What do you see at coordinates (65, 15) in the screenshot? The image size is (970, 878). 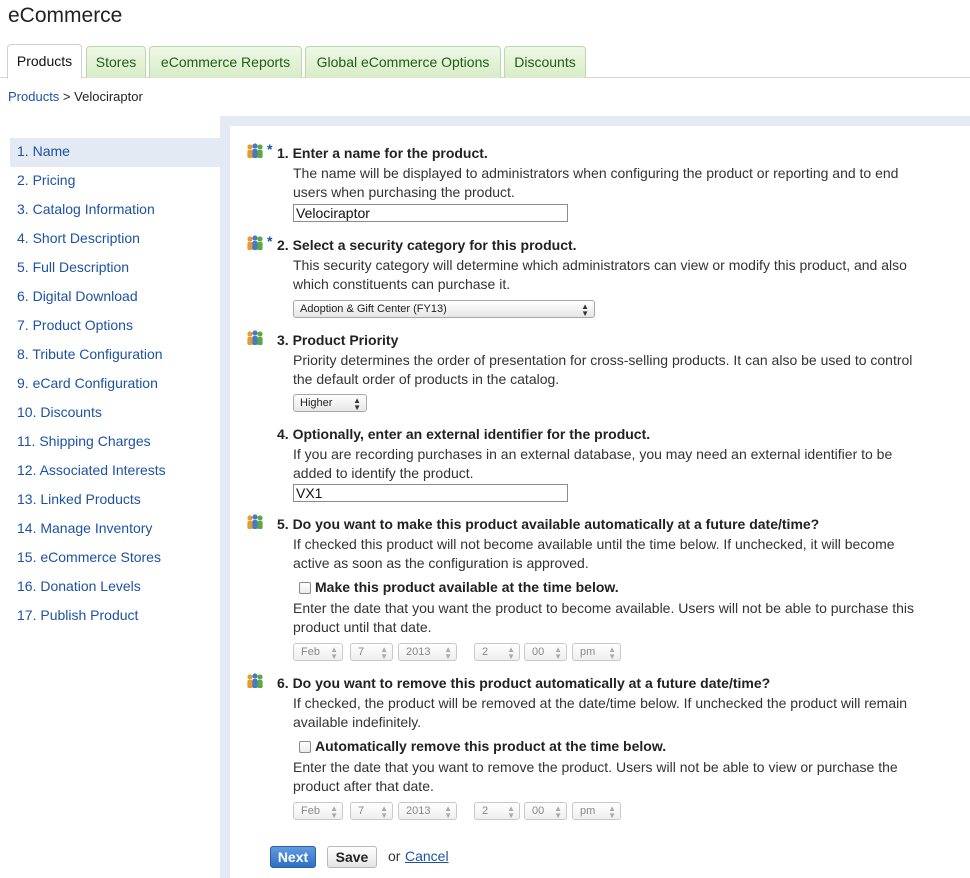 I see `app-title: eCommerce` at bounding box center [65, 15].